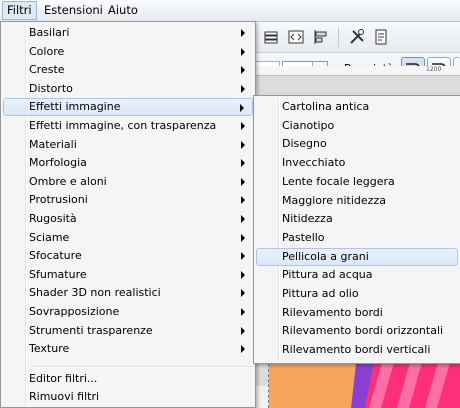  What do you see at coordinates (357, 144) in the screenshot?
I see `submenu-item-disegno: Disegno` at bounding box center [357, 144].